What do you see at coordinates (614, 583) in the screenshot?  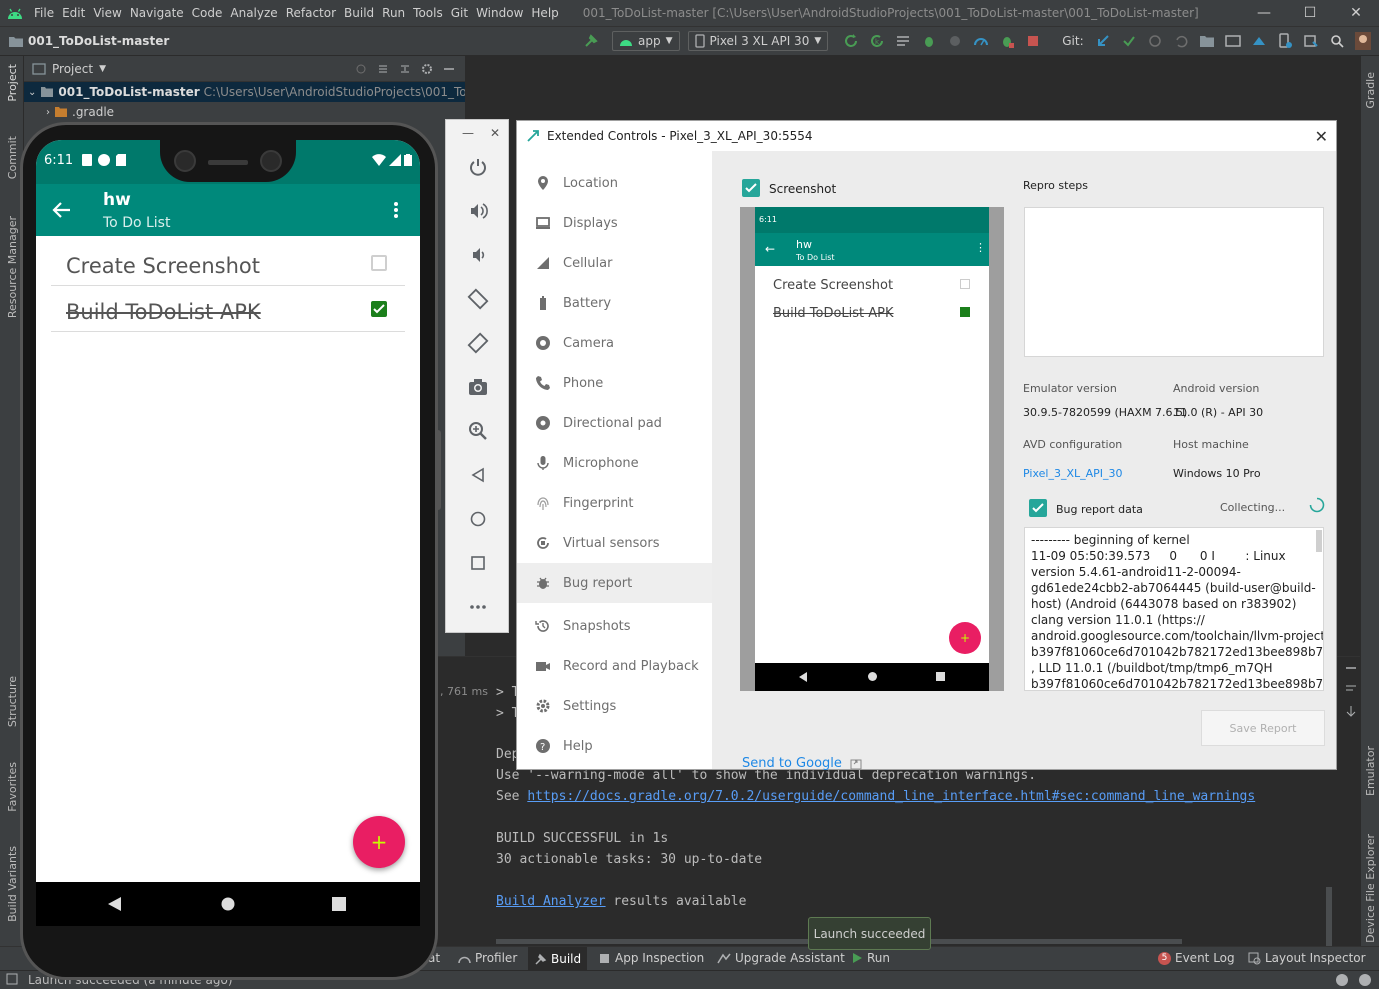 I see `nav-item-bug-report: Bug report` at bounding box center [614, 583].